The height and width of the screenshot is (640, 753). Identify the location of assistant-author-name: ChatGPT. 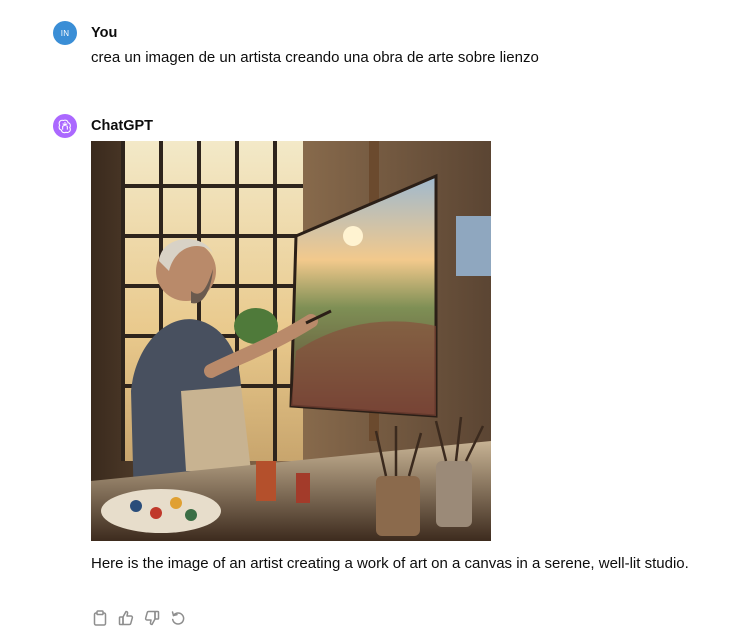
(122, 126).